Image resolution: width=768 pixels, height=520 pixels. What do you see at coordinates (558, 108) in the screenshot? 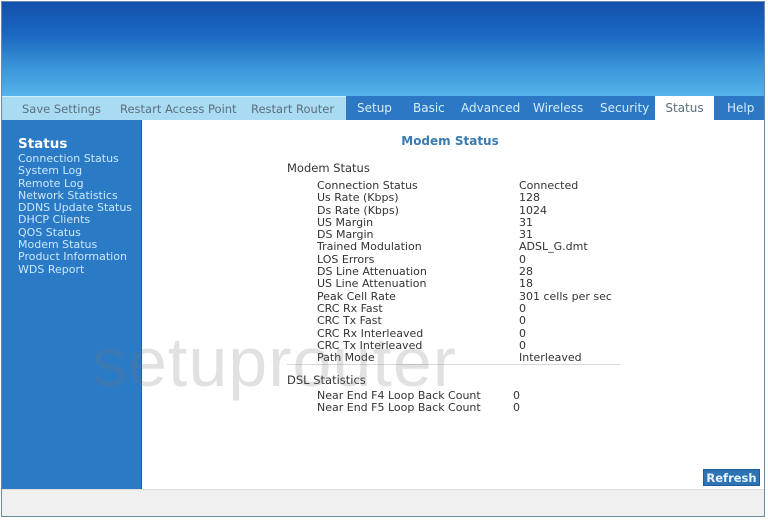
I see `tab-wireless: Wireless` at bounding box center [558, 108].